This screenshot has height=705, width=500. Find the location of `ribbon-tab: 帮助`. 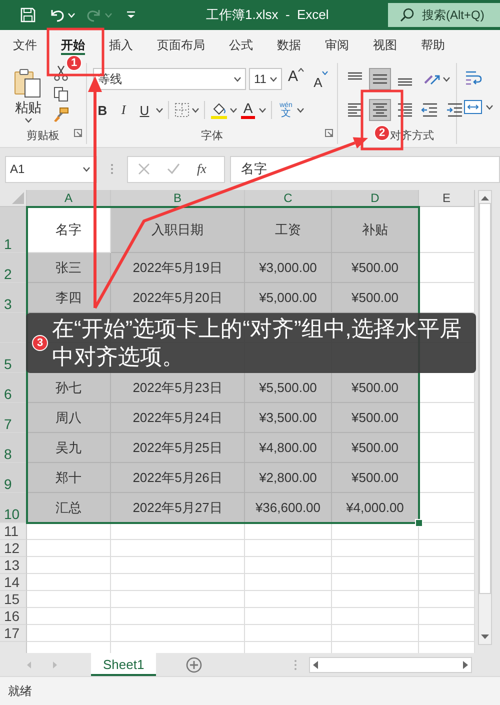

ribbon-tab: 帮助 is located at coordinates (433, 45).